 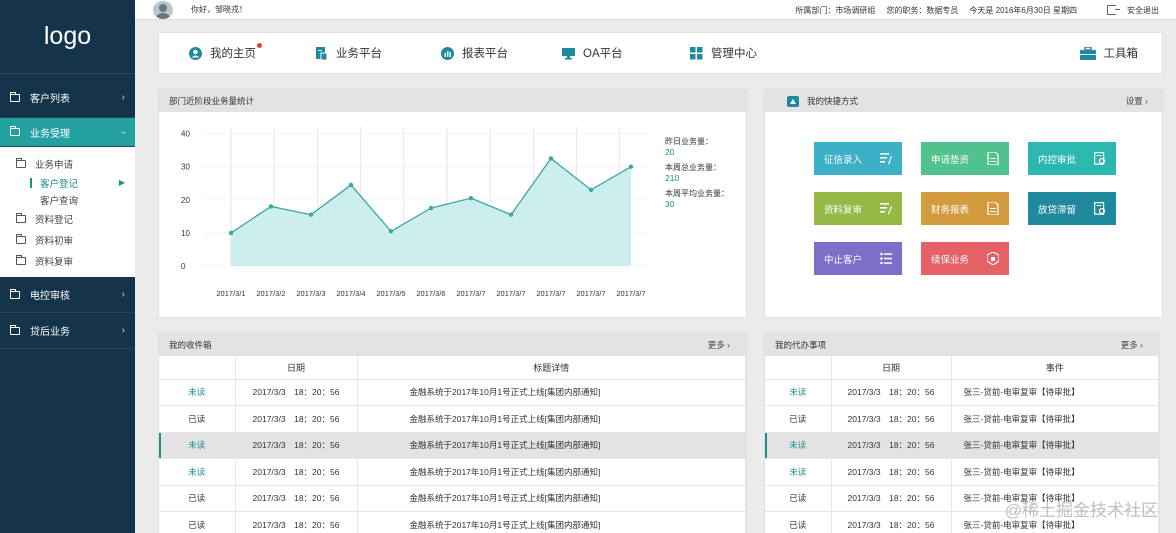 What do you see at coordinates (719, 345) in the screenshot?
I see `inbox-more-link: 更多 ›` at bounding box center [719, 345].